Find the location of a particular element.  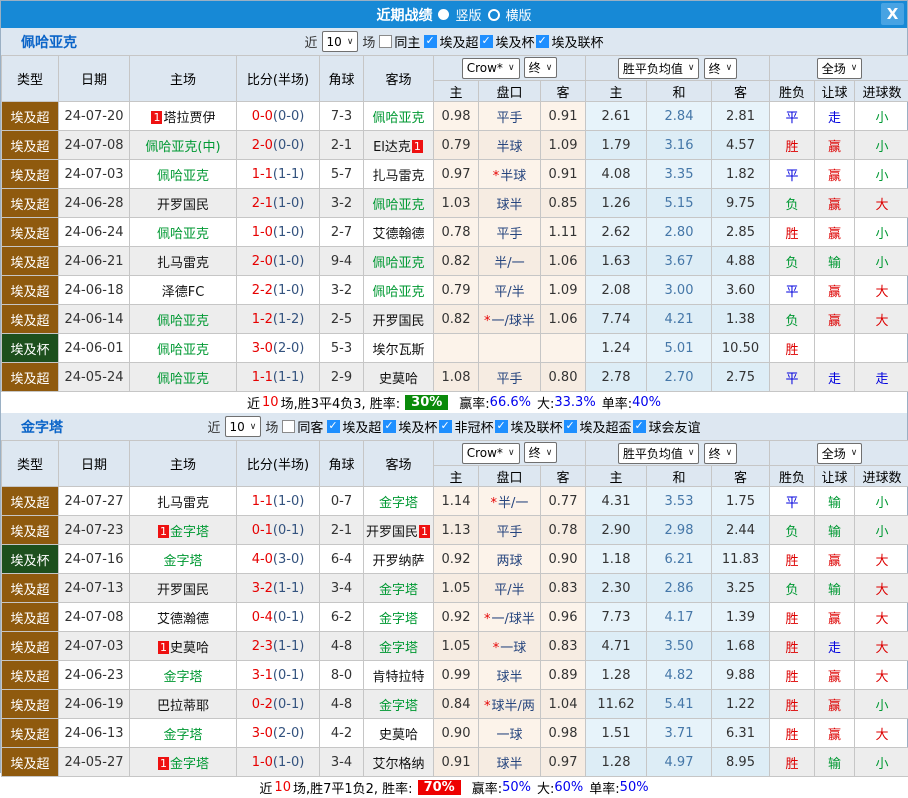

horizontal-layout-label: 横版 is located at coordinates (519, 14).